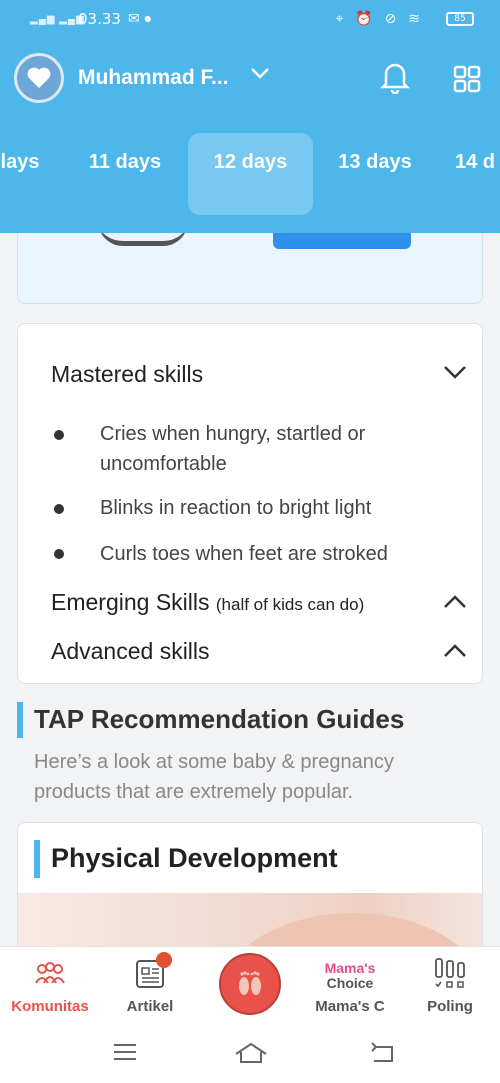 The width and height of the screenshot is (500, 1083). I want to click on day-tab: 14 d, so click(477, 174).